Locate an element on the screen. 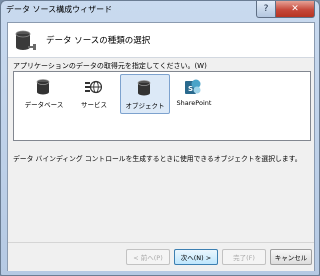 Image resolution: width=320 pixels, height=276 pixels. prev-button: < 前へ(P) is located at coordinates (148, 257).